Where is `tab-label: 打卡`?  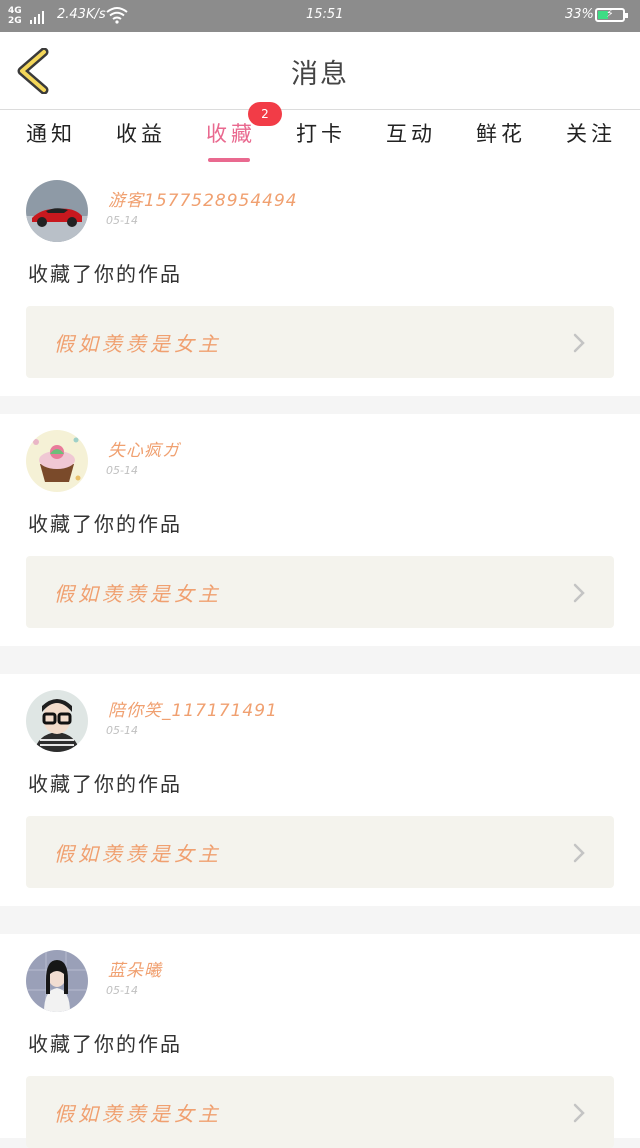 tab-label: 打卡 is located at coordinates (321, 134).